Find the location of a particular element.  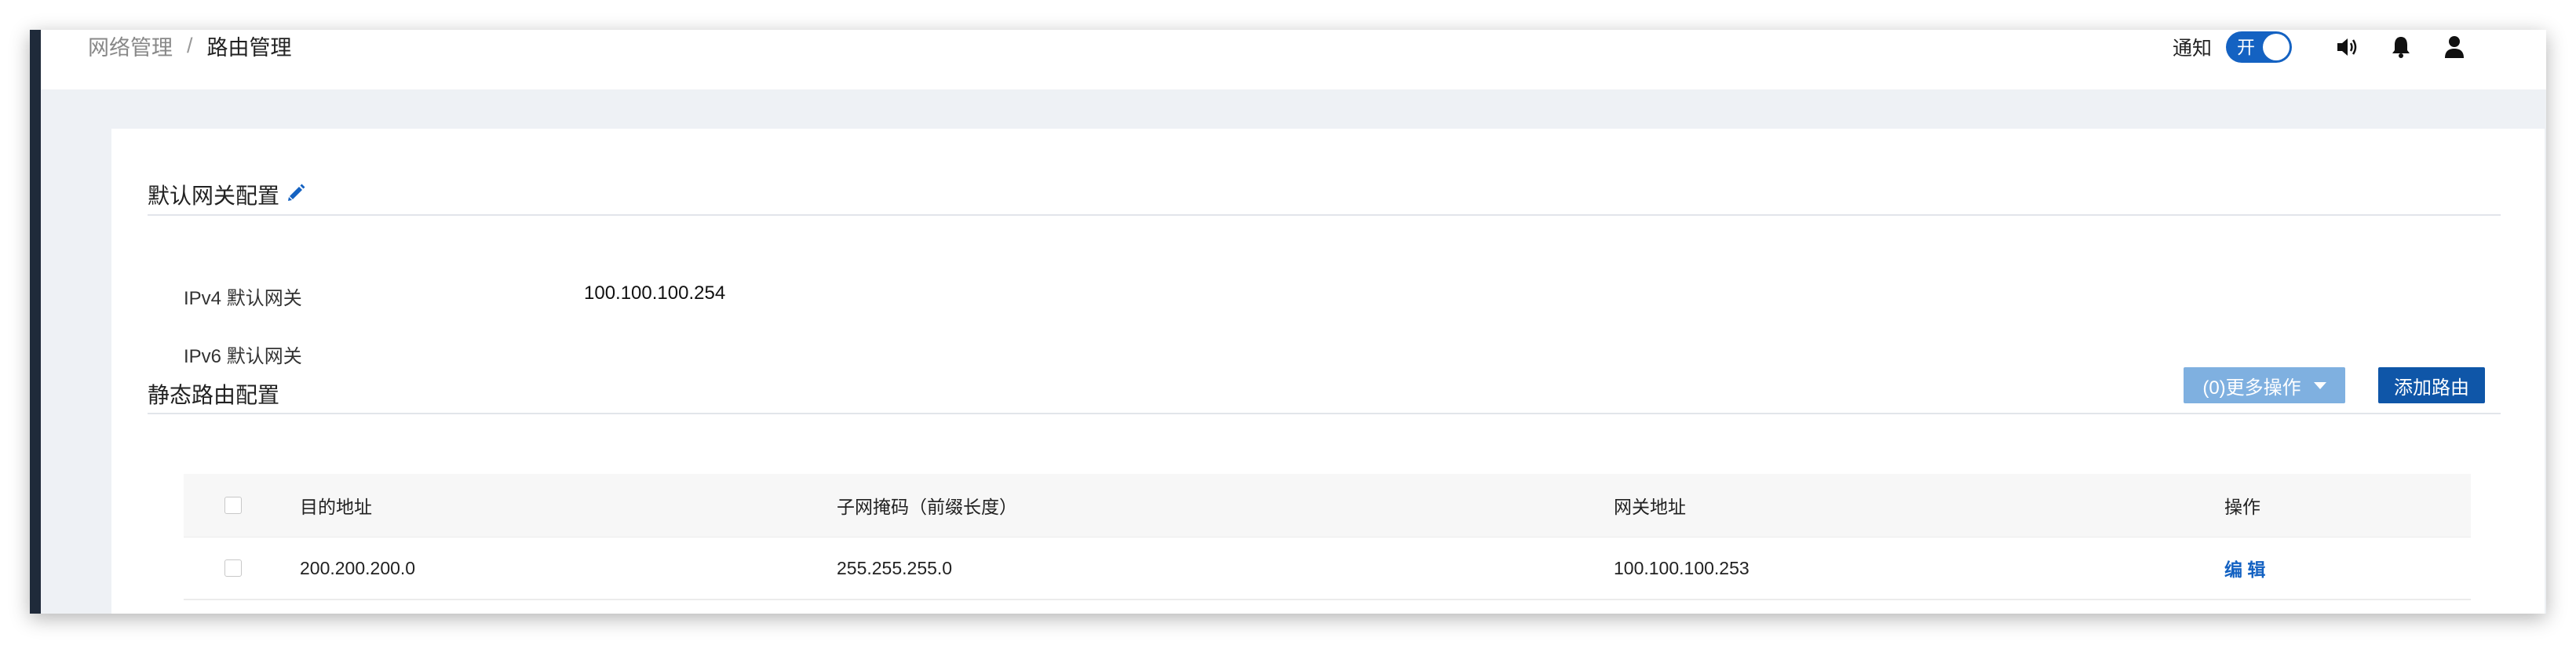

add-route-button: 添加路由 is located at coordinates (2431, 385).